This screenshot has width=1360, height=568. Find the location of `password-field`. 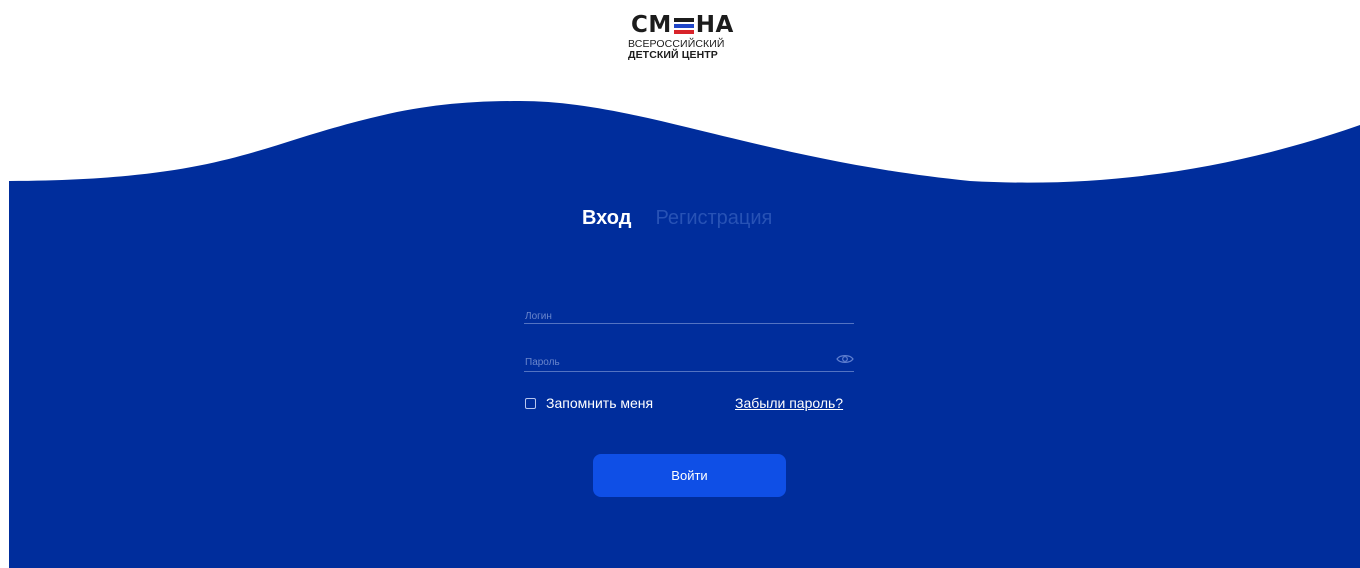

password-field is located at coordinates (689, 362).